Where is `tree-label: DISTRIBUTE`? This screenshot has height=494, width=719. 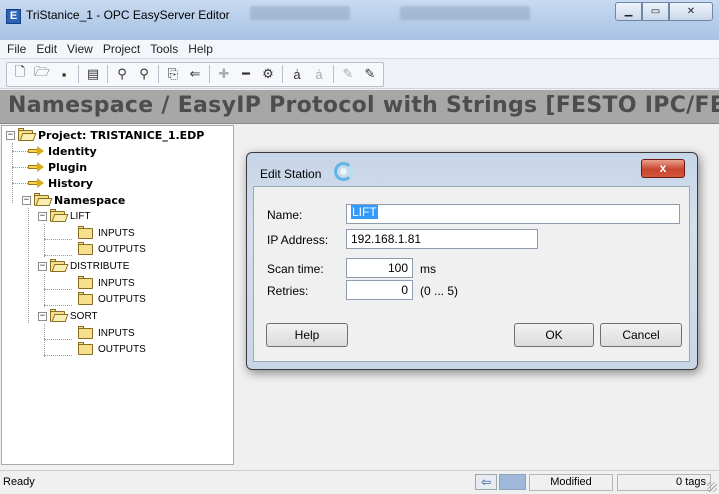 tree-label: DISTRIBUTE is located at coordinates (100, 266).